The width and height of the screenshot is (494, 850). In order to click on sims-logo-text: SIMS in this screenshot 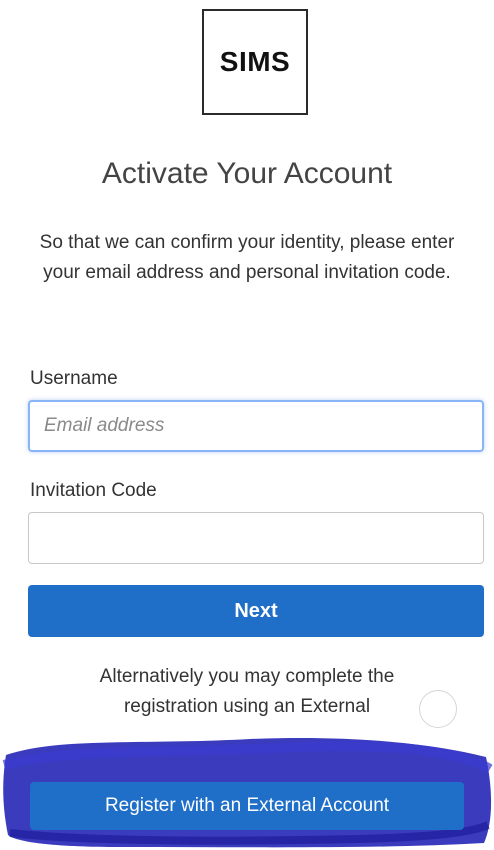, I will do `click(255, 61)`.